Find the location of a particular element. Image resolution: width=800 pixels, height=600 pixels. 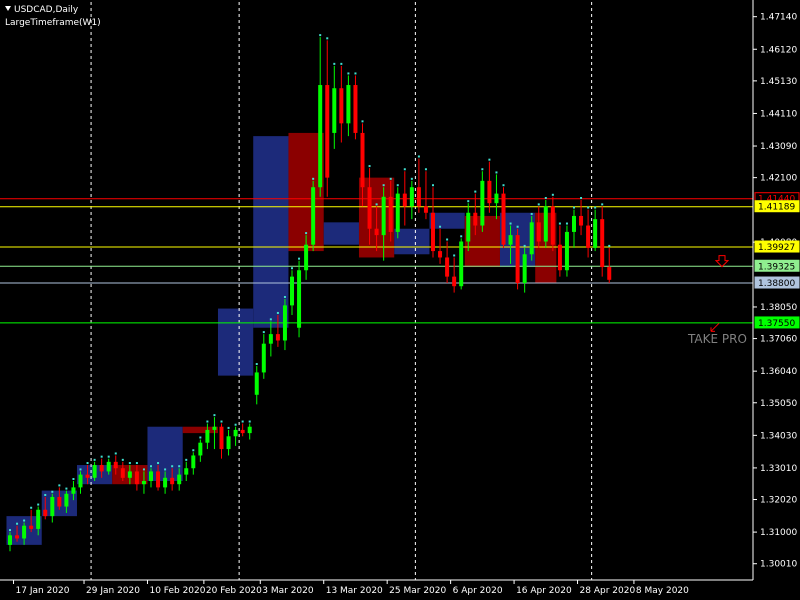

time-tick-label: 10 Feb 2020 is located at coordinates (177, 591).